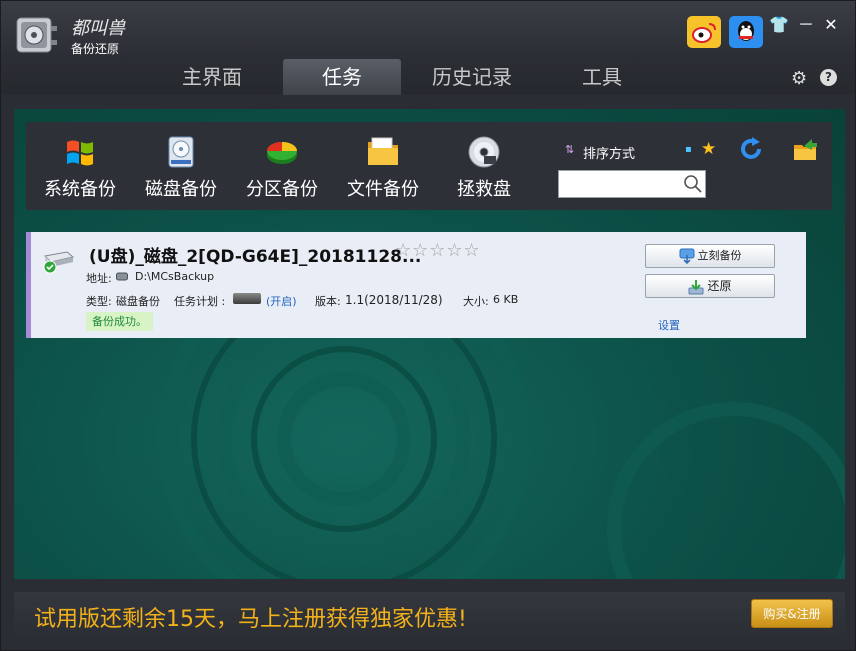 The width and height of the screenshot is (856, 651). What do you see at coordinates (80, 153) in the screenshot?
I see `windows-flag-icon` at bounding box center [80, 153].